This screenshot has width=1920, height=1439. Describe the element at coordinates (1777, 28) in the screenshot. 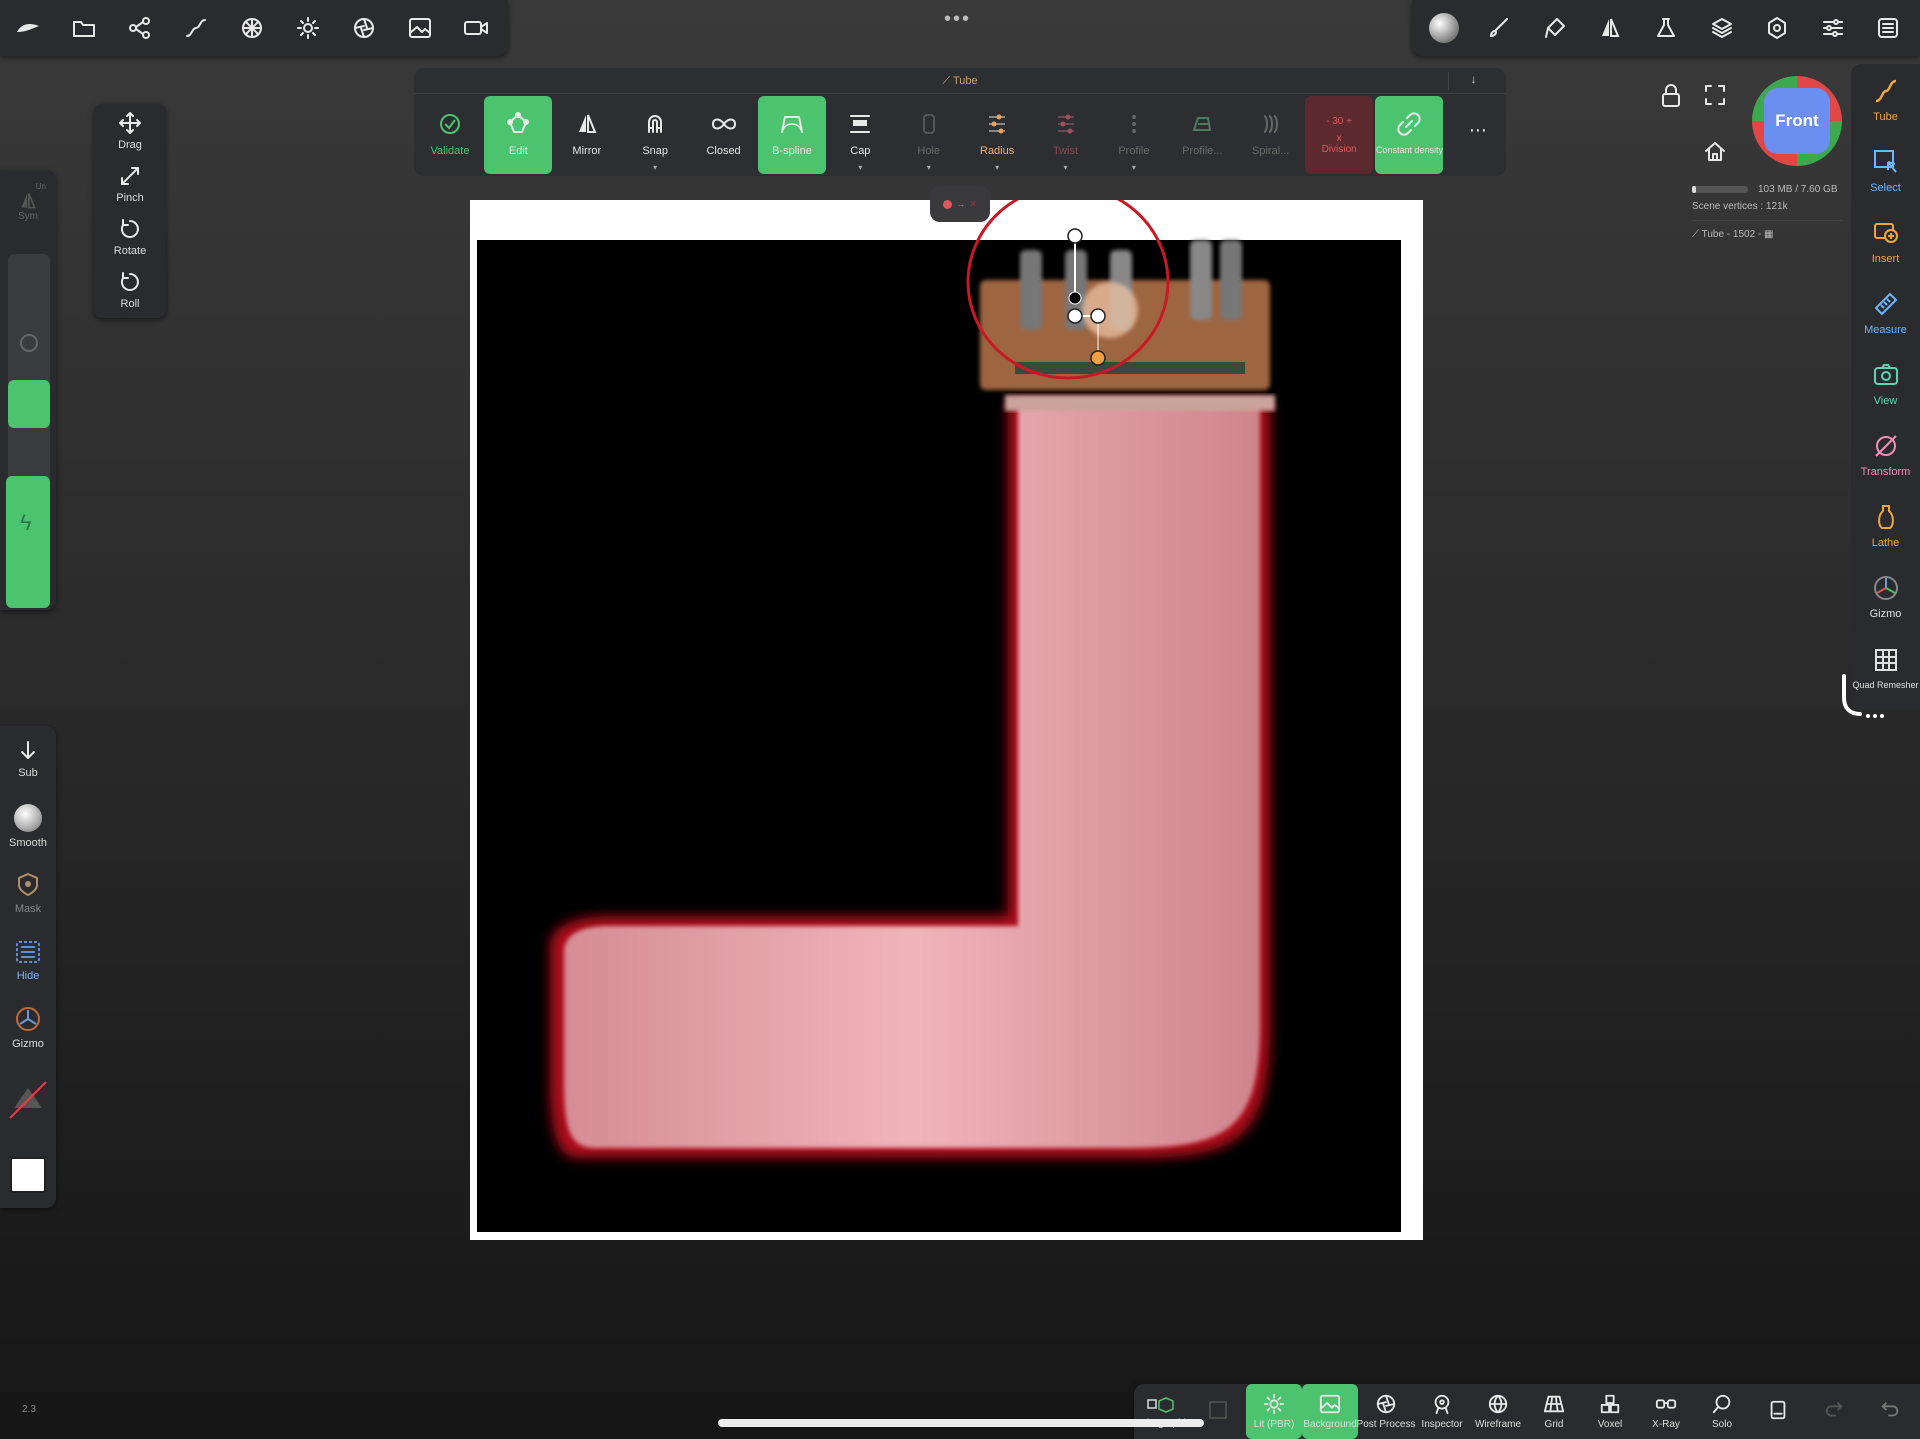

I see `settings-gear-icon` at that location.